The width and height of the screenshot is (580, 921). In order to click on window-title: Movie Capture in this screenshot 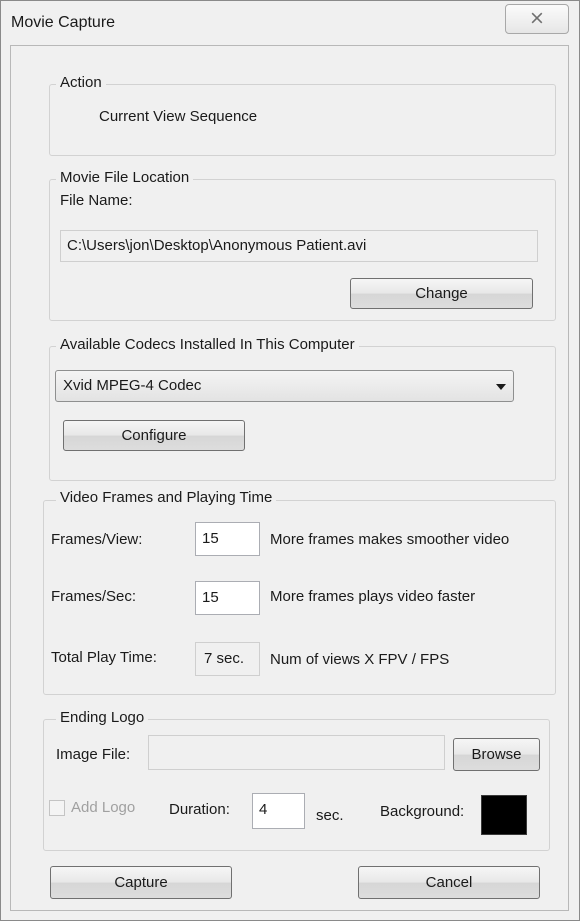, I will do `click(63, 22)`.